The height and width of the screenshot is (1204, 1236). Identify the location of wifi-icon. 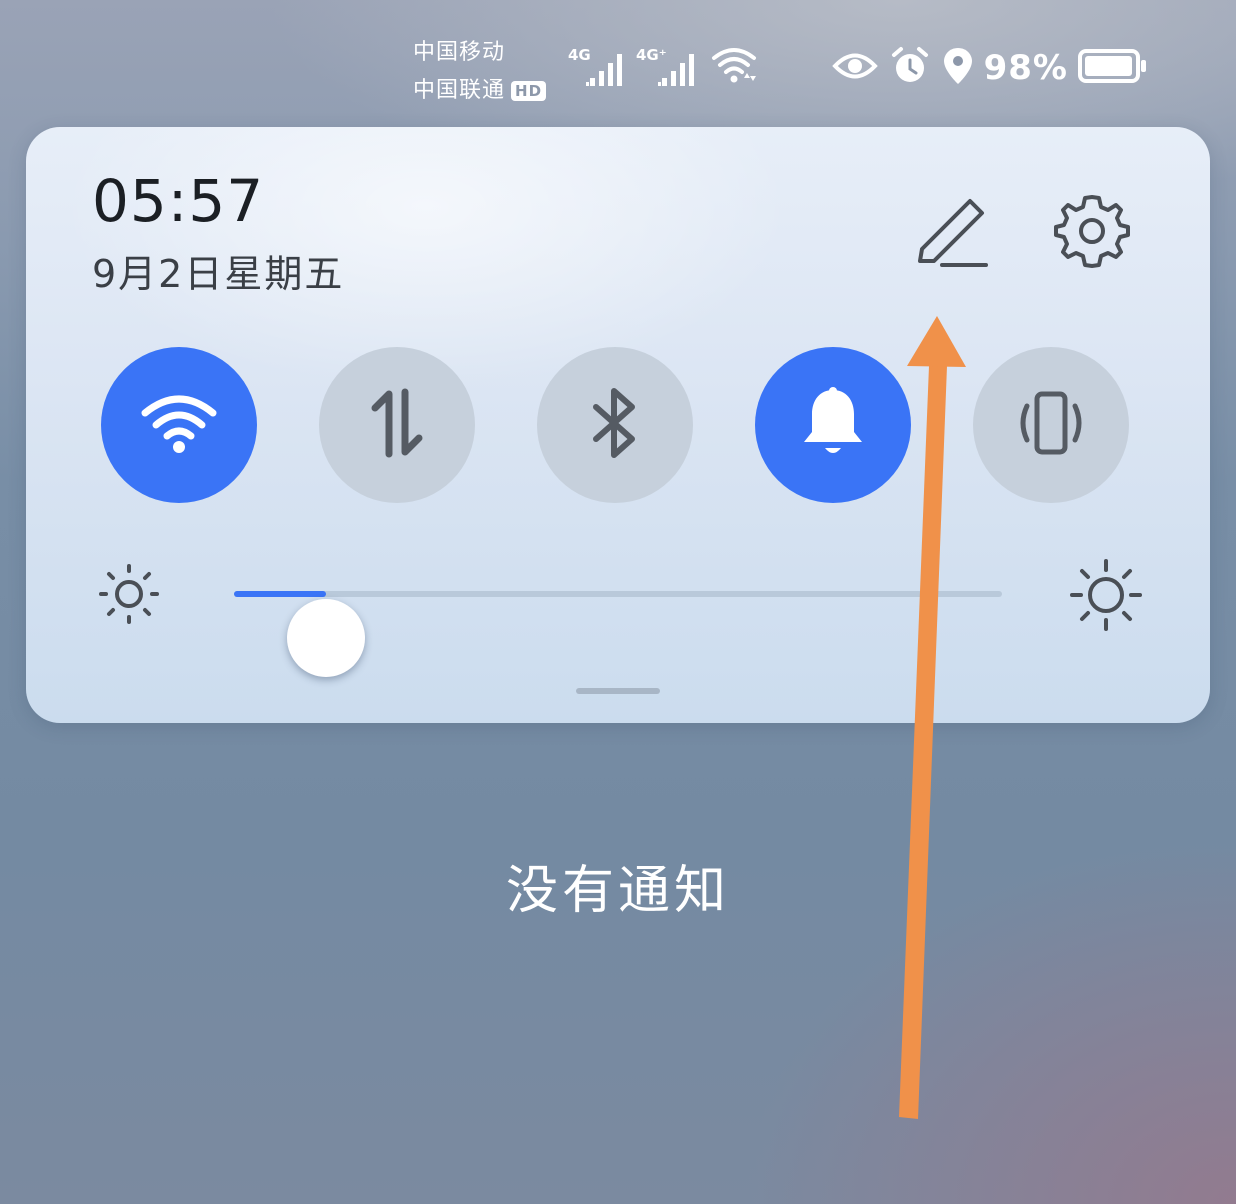
(179, 425).